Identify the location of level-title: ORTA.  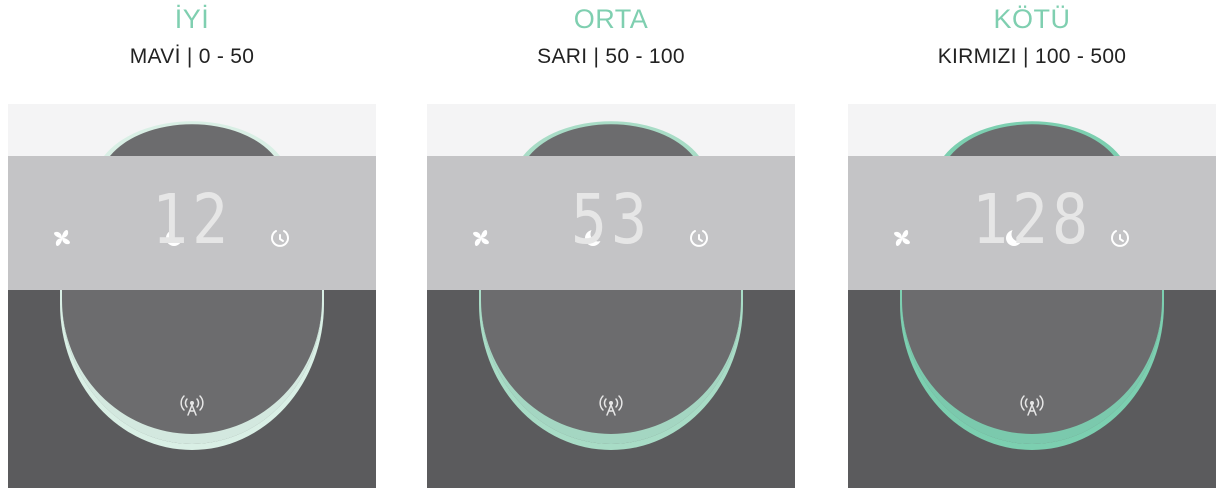
(611, 19).